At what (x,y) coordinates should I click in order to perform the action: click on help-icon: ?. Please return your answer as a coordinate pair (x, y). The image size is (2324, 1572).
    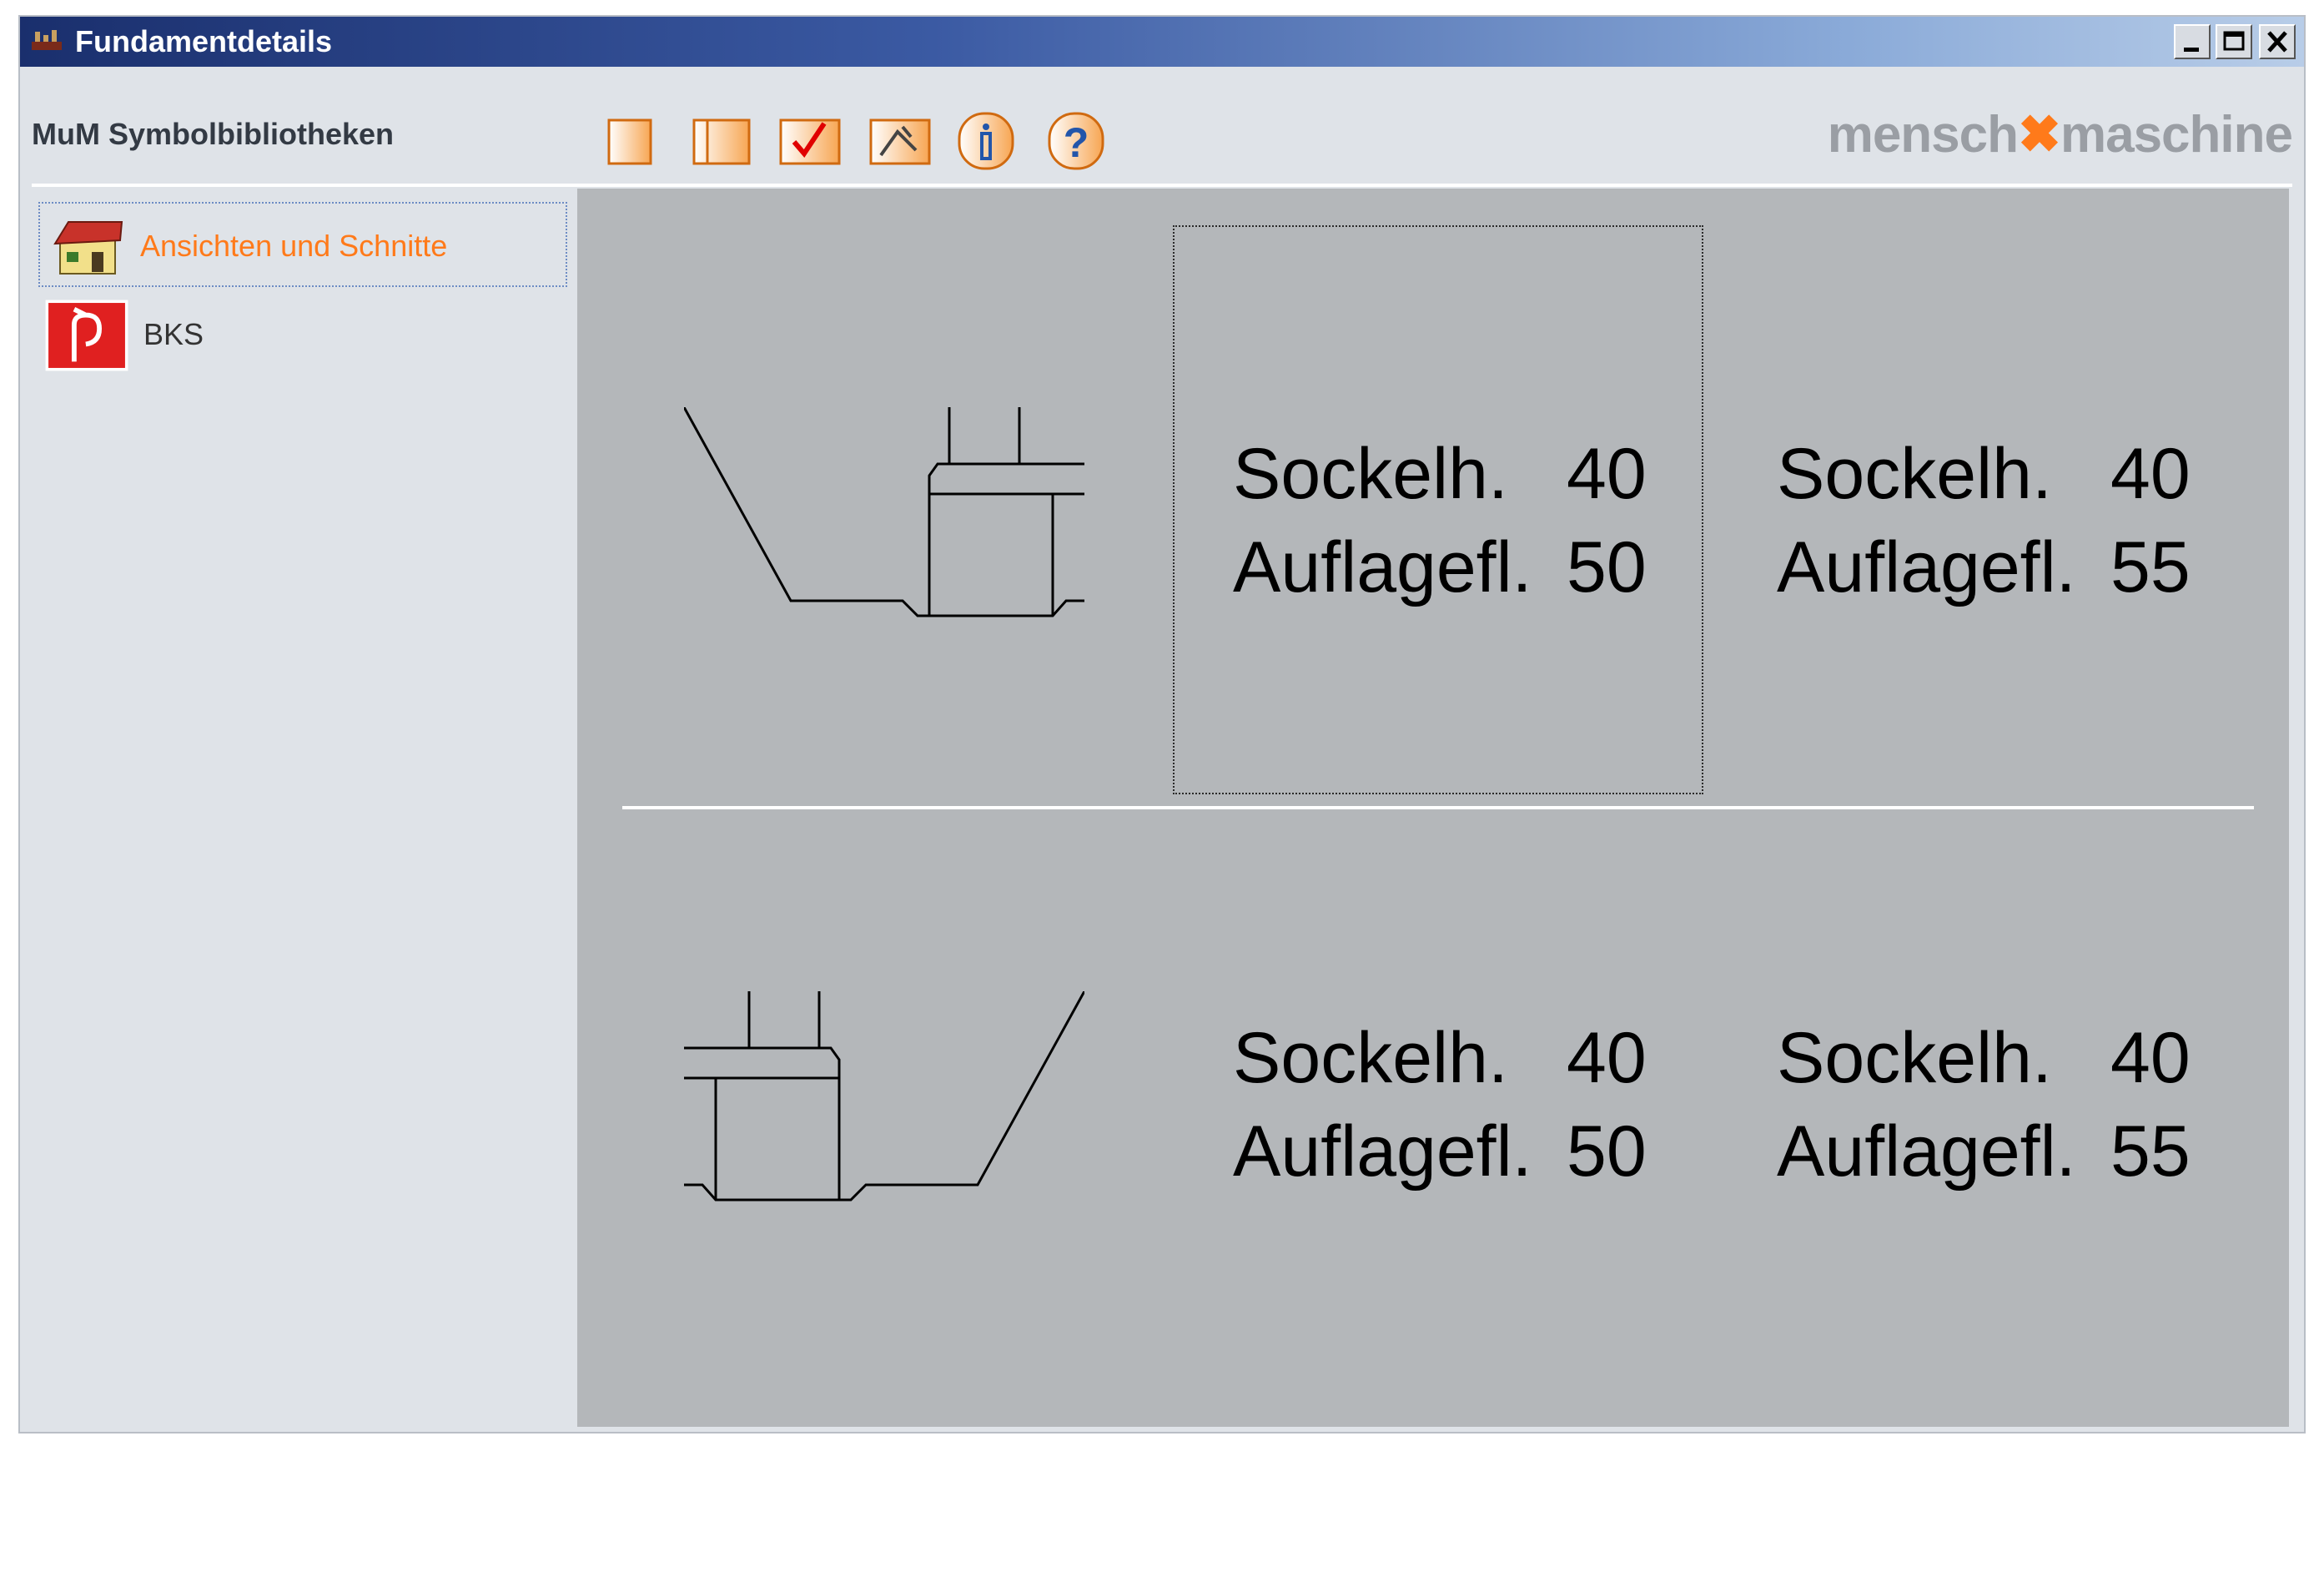
    Looking at the image, I should click on (1076, 141).